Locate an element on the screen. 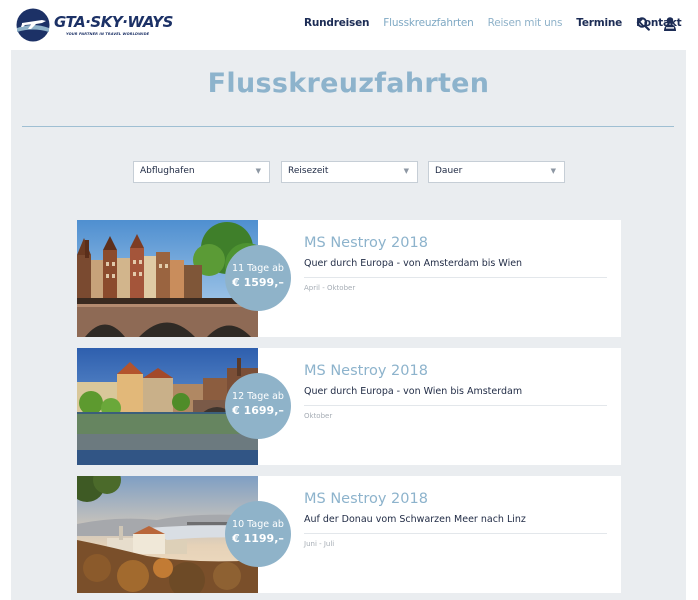 The height and width of the screenshot is (600, 698). nav-item-reisen-mit-uns: Reisen mit uns is located at coordinates (525, 23).